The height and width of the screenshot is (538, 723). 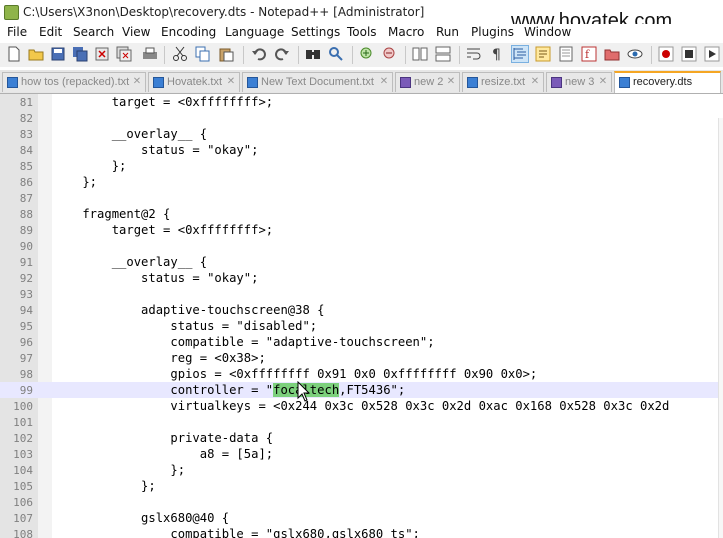 What do you see at coordinates (406, 32) in the screenshot?
I see `menu-macro: Macro` at bounding box center [406, 32].